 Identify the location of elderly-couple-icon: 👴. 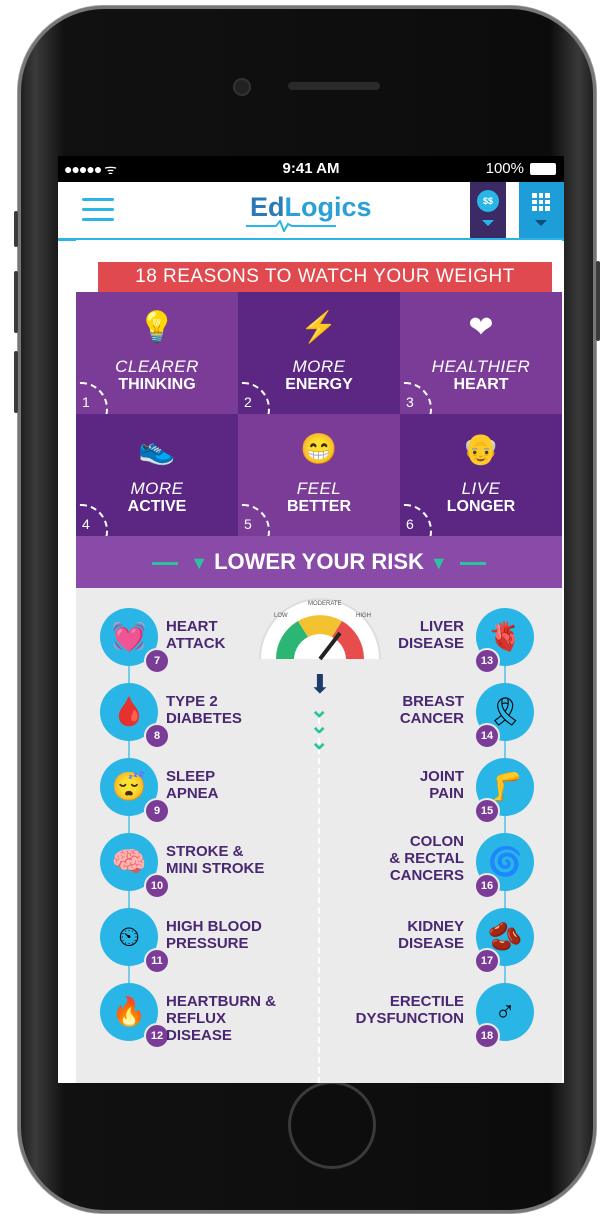
(481, 449).